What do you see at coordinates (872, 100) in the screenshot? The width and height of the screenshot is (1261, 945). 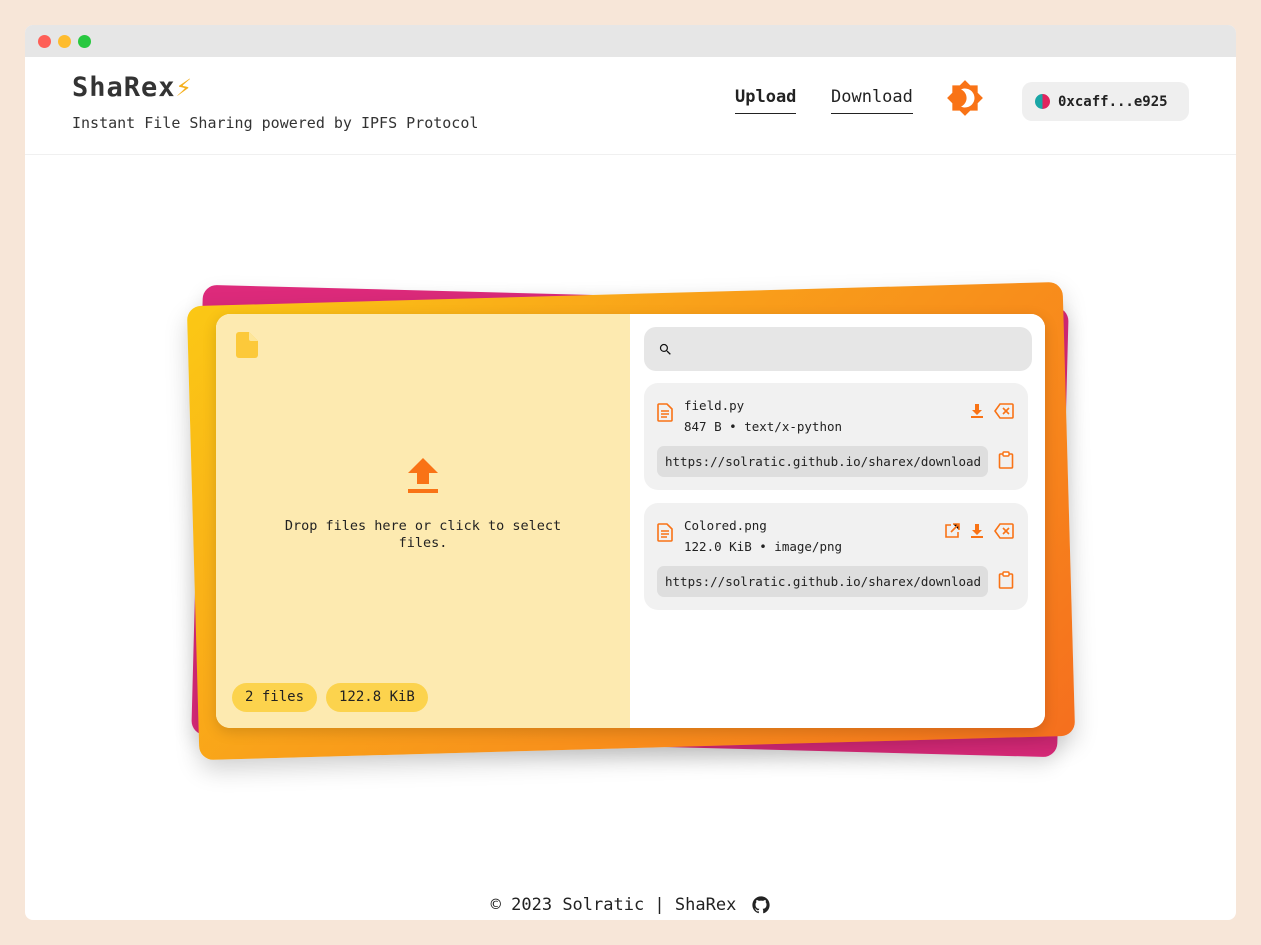 I see `nav-download-link: Download` at bounding box center [872, 100].